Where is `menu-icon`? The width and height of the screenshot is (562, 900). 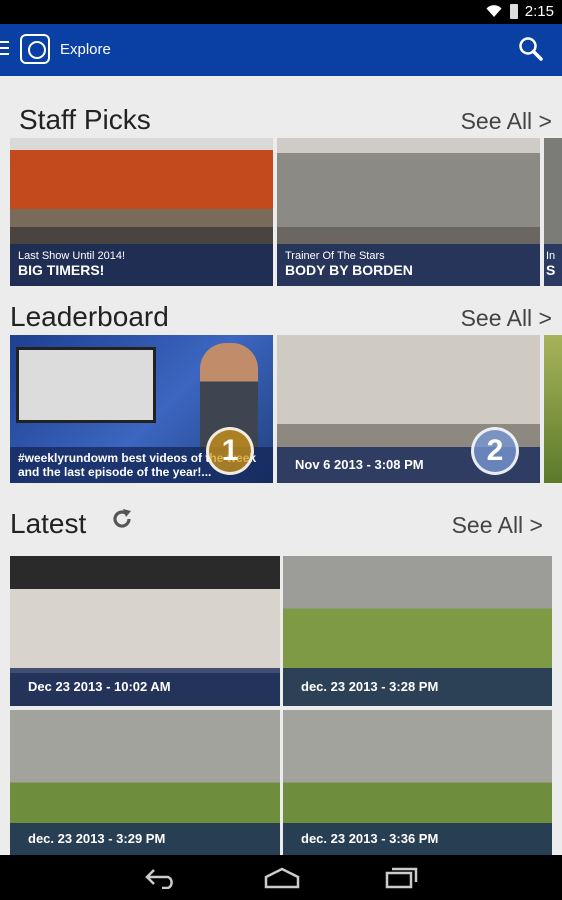 menu-icon is located at coordinates (4, 49).